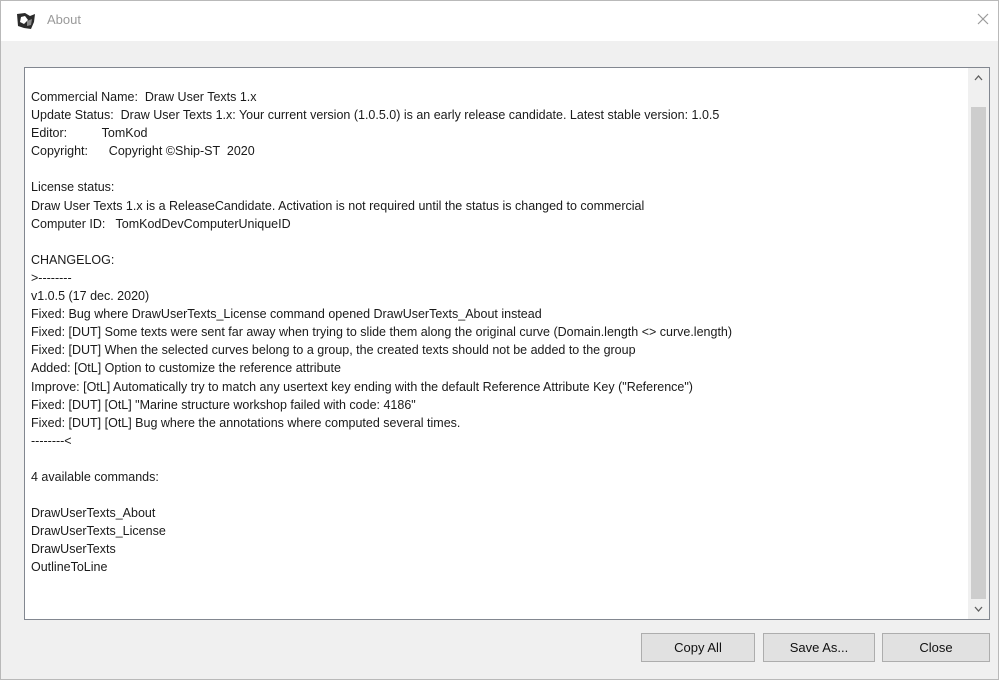 Image resolution: width=999 pixels, height=680 pixels. What do you see at coordinates (144, 97) in the screenshot?
I see `text-line: Commercial Name: Draw User Texts 1.x` at bounding box center [144, 97].